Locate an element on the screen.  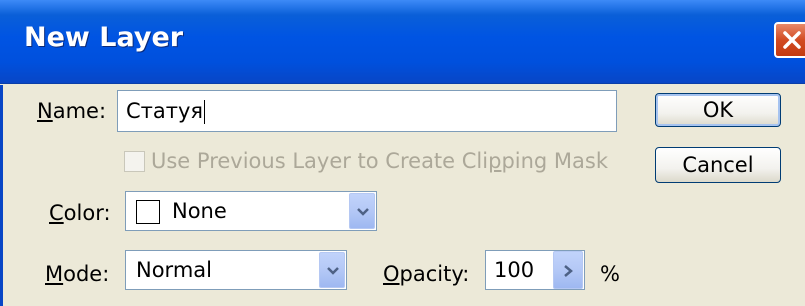
name-label: Name: is located at coordinates (72, 111).